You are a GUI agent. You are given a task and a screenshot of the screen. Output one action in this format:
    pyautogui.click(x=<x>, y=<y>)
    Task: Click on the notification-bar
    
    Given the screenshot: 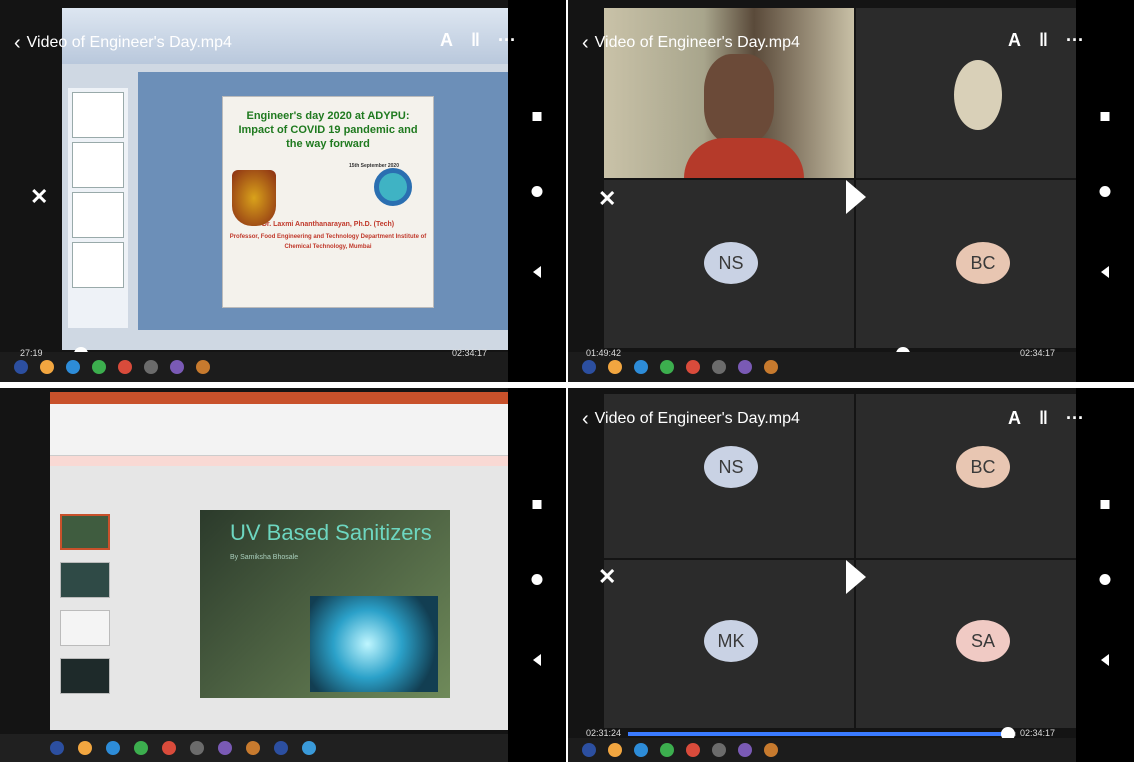 What is the action you would take?
    pyautogui.click(x=289, y=461)
    